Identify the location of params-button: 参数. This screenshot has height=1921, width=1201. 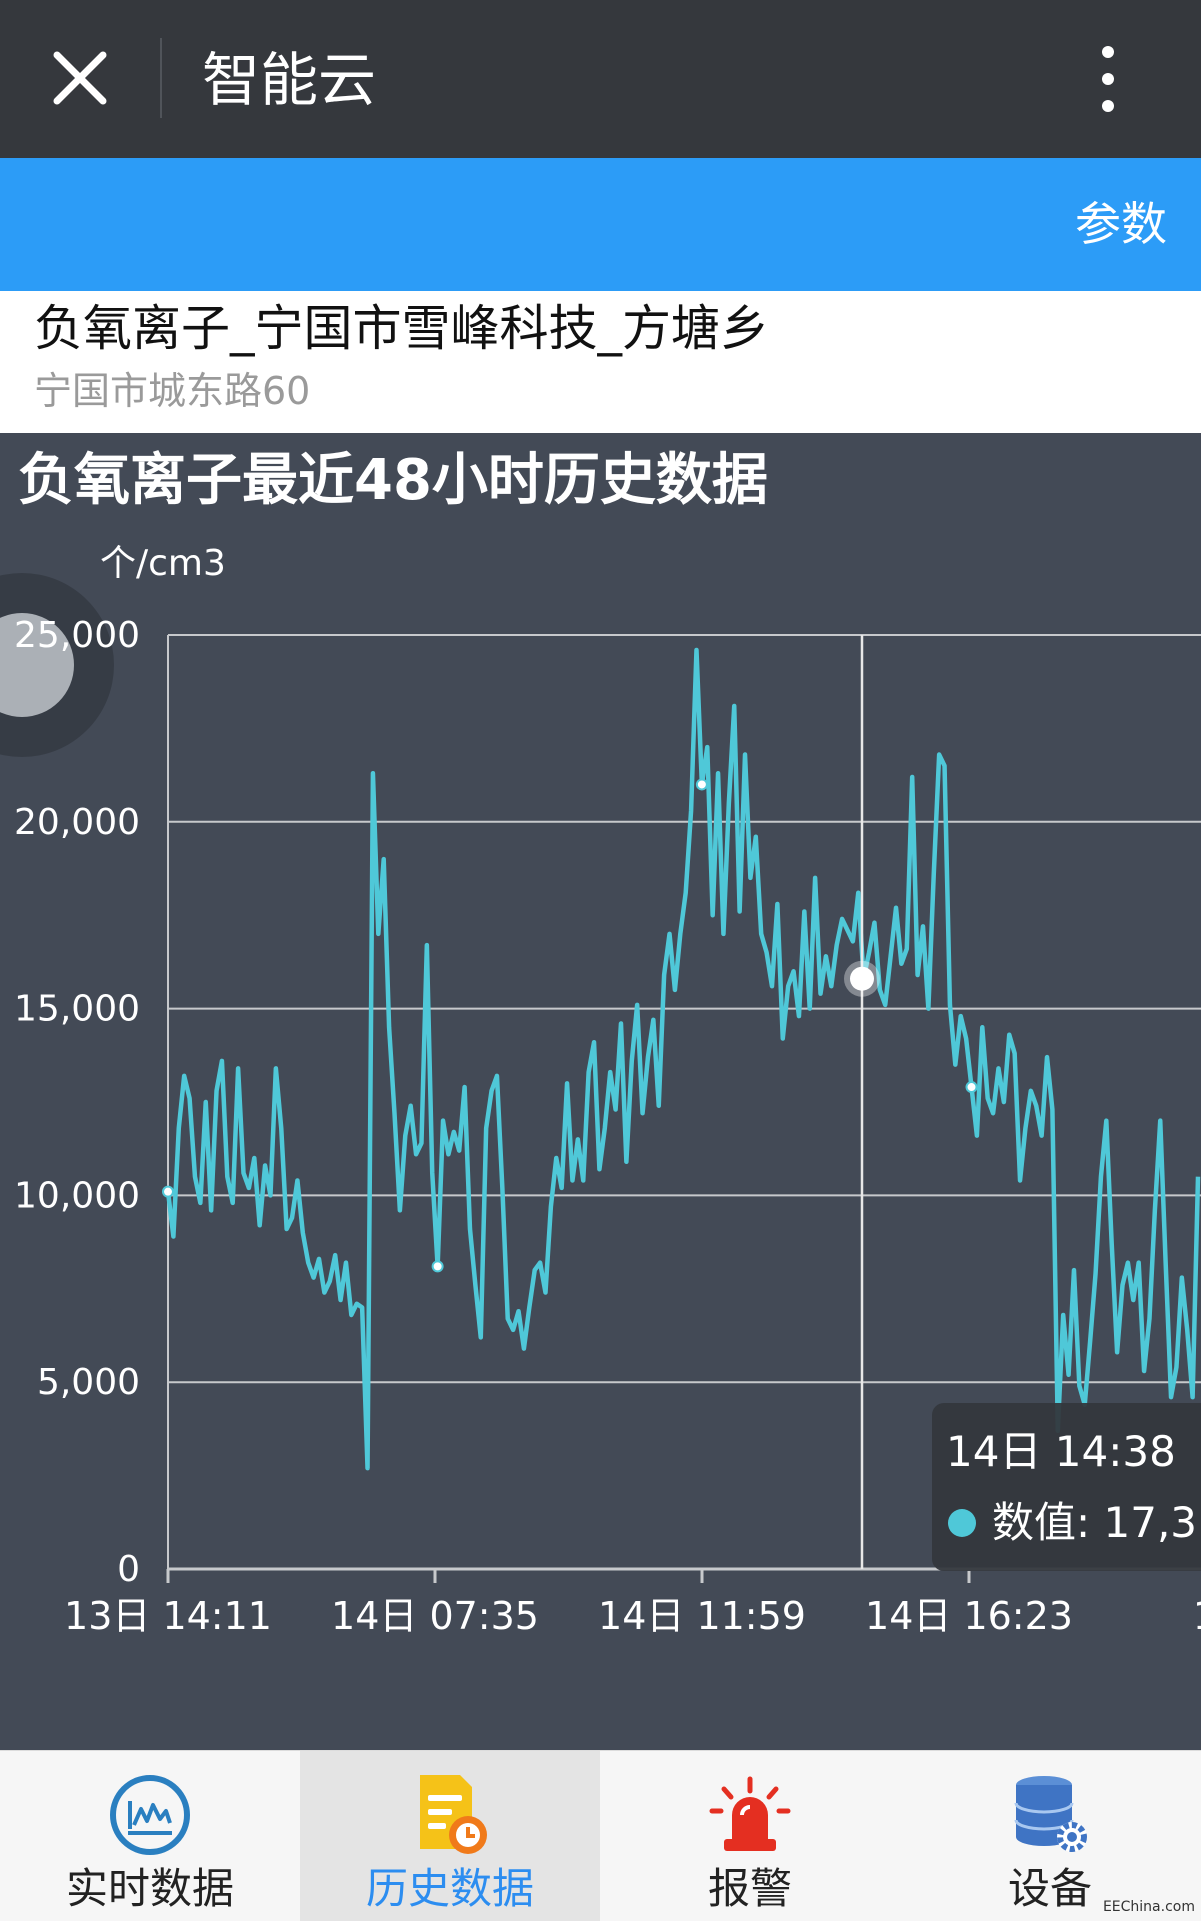
(1121, 224).